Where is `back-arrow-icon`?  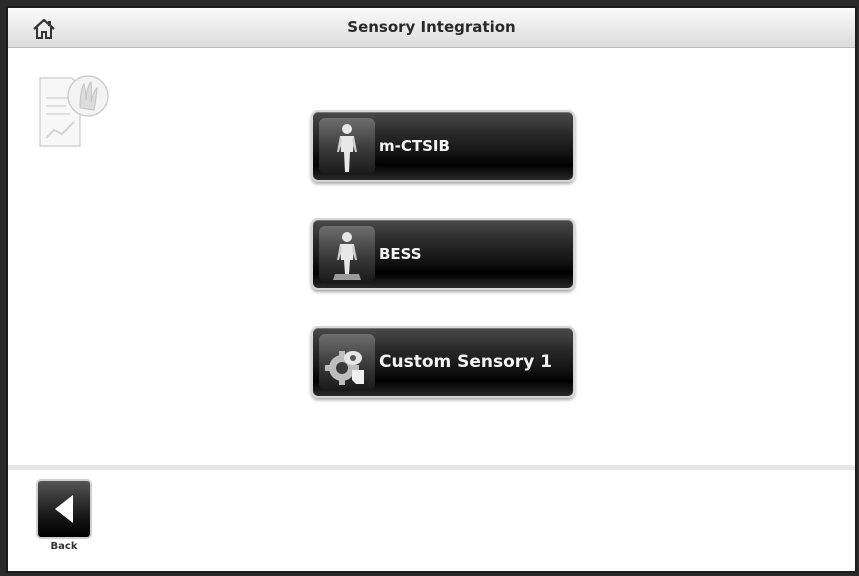
back-arrow-icon is located at coordinates (64, 509).